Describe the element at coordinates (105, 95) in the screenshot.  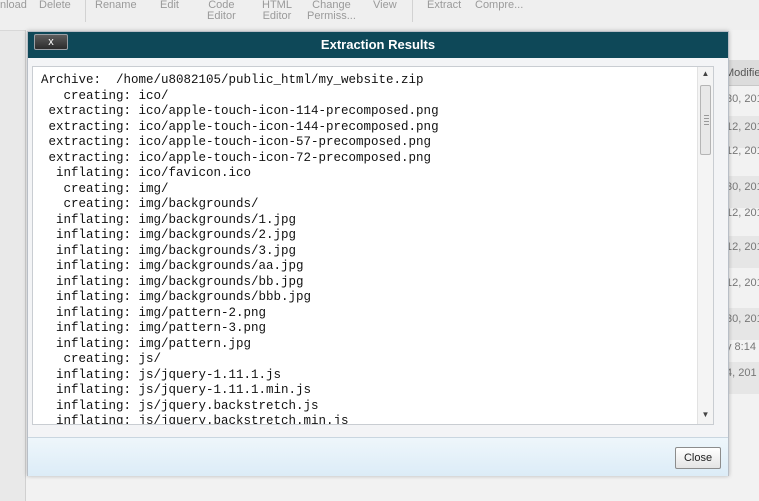
I see `log-line: creating: ico/` at that location.